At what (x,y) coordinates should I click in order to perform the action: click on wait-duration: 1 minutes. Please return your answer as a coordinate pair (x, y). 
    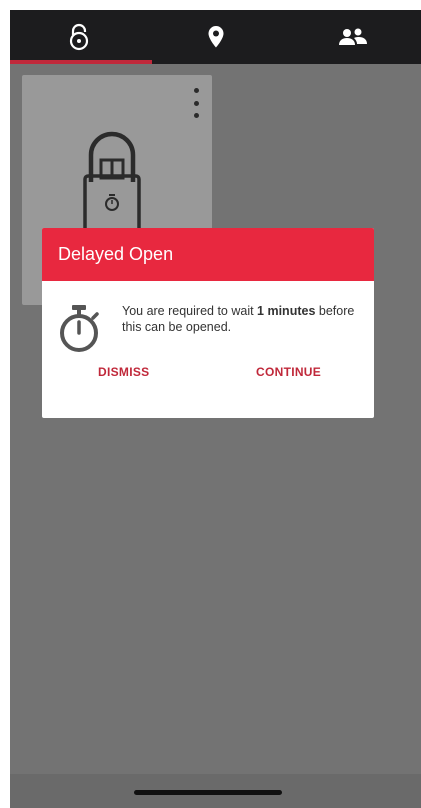
    Looking at the image, I should click on (286, 311).